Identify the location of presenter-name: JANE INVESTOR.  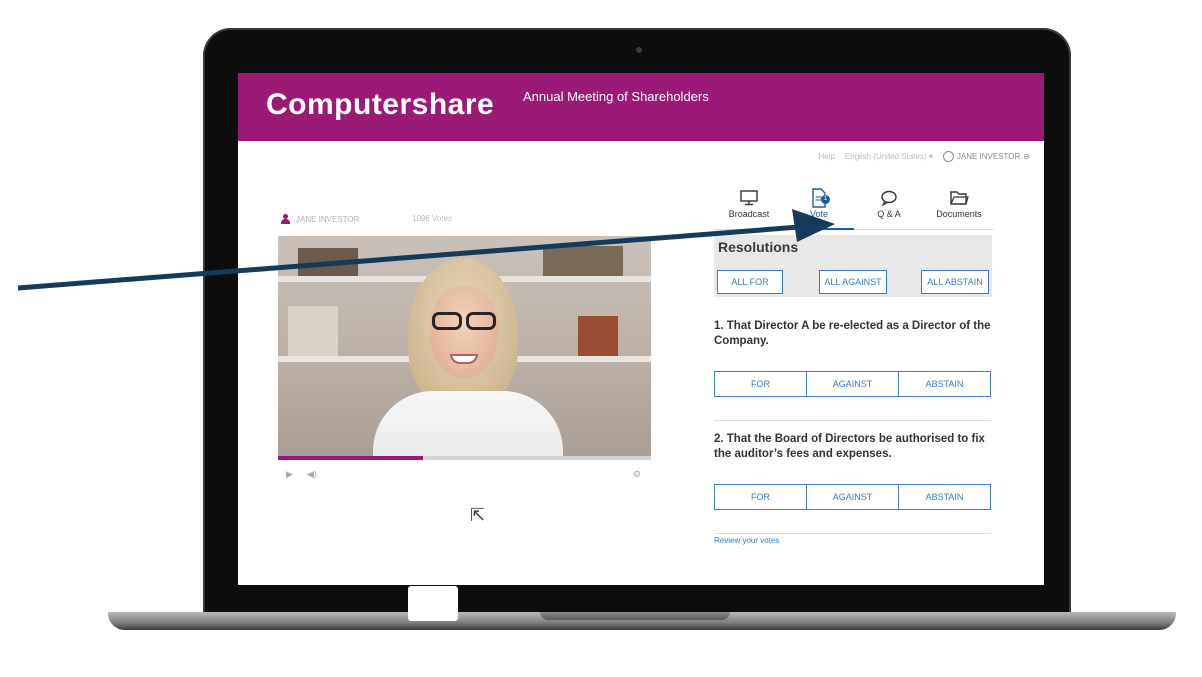
(328, 219).